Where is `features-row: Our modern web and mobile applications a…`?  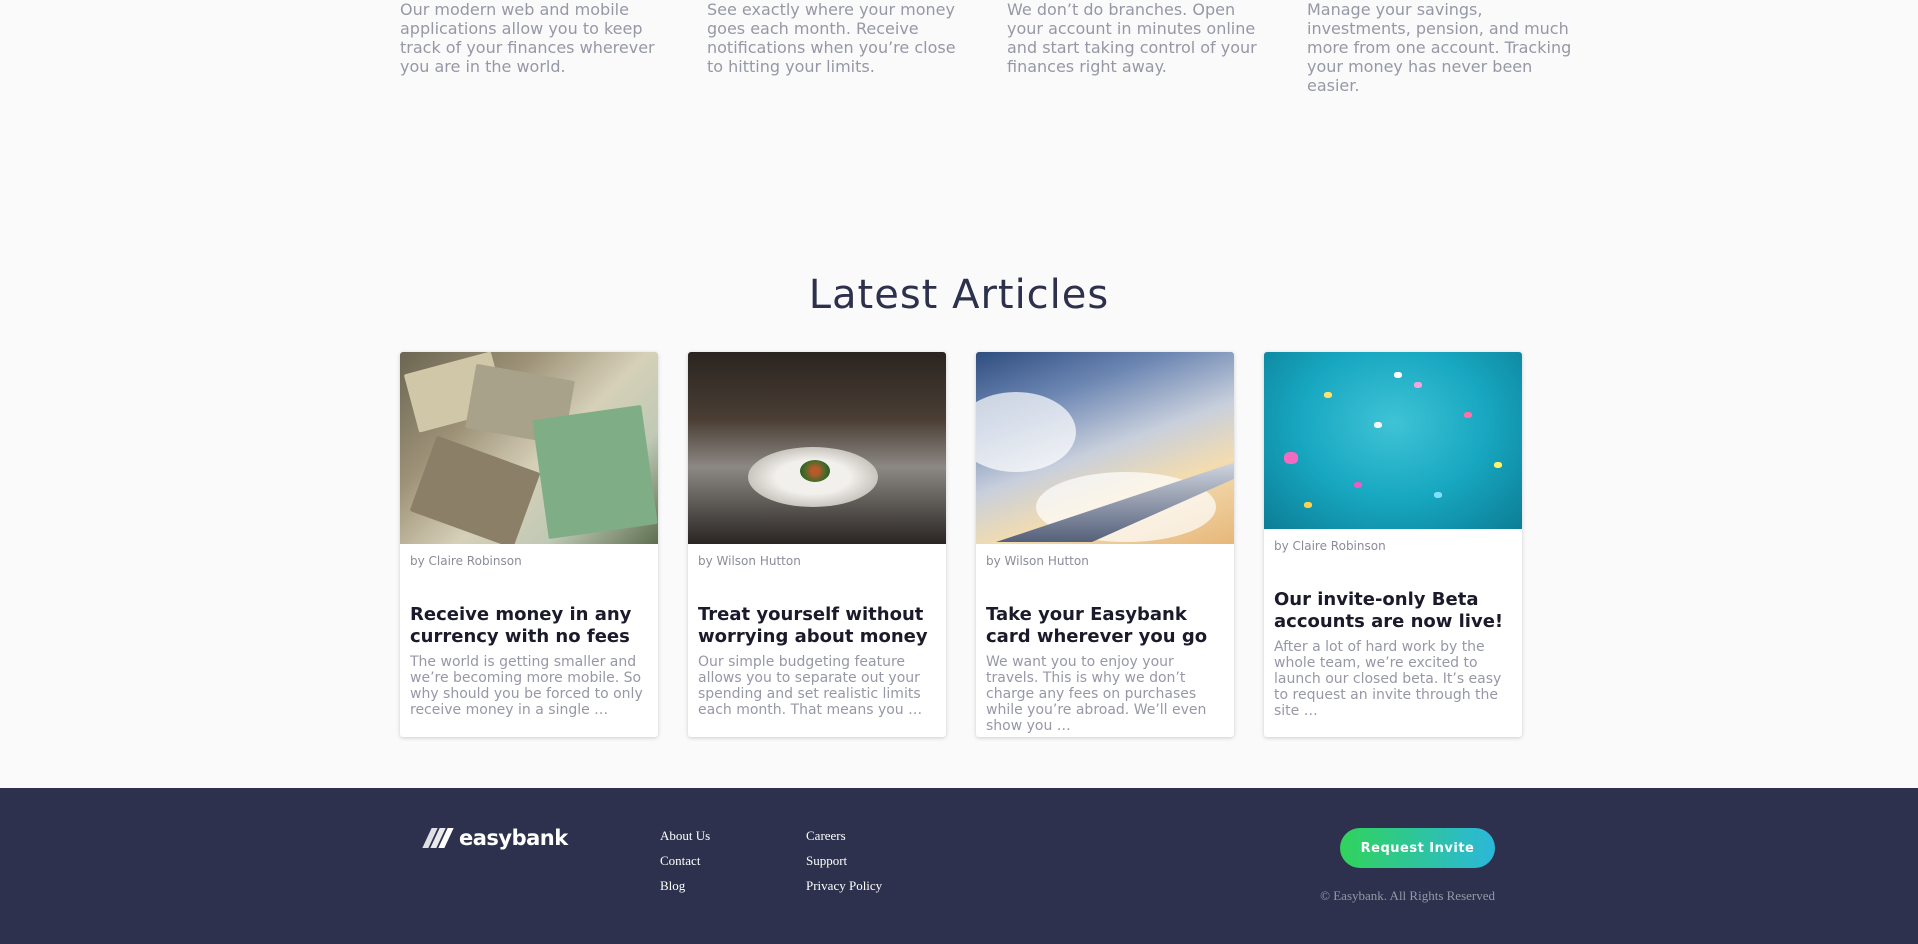 features-row: Our modern web and mobile applications a… is located at coordinates (990, 47).